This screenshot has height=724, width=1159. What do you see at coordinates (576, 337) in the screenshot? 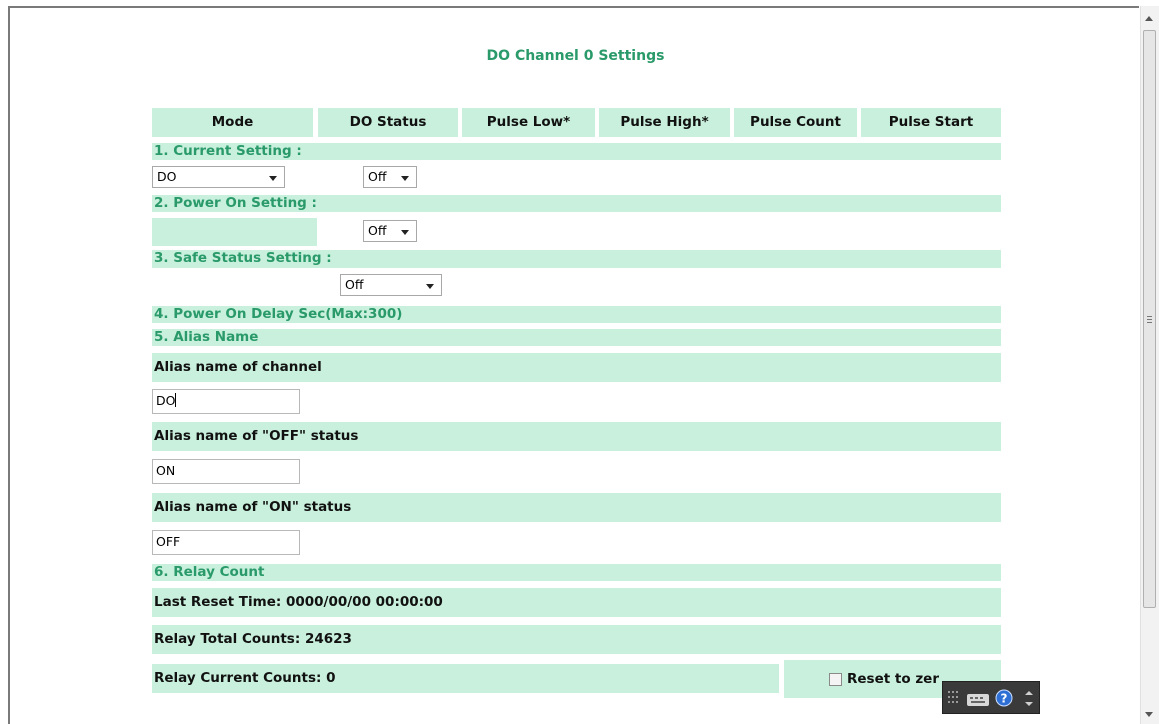
I see `section-alias-name: 5. Alias Name` at bounding box center [576, 337].